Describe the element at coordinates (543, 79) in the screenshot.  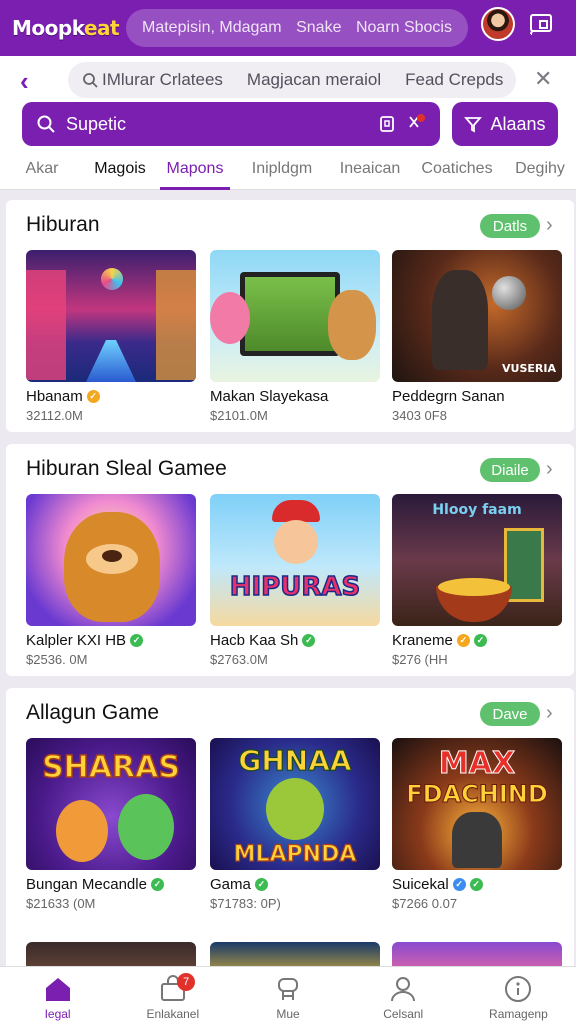
I see `close-icon: ✕` at that location.